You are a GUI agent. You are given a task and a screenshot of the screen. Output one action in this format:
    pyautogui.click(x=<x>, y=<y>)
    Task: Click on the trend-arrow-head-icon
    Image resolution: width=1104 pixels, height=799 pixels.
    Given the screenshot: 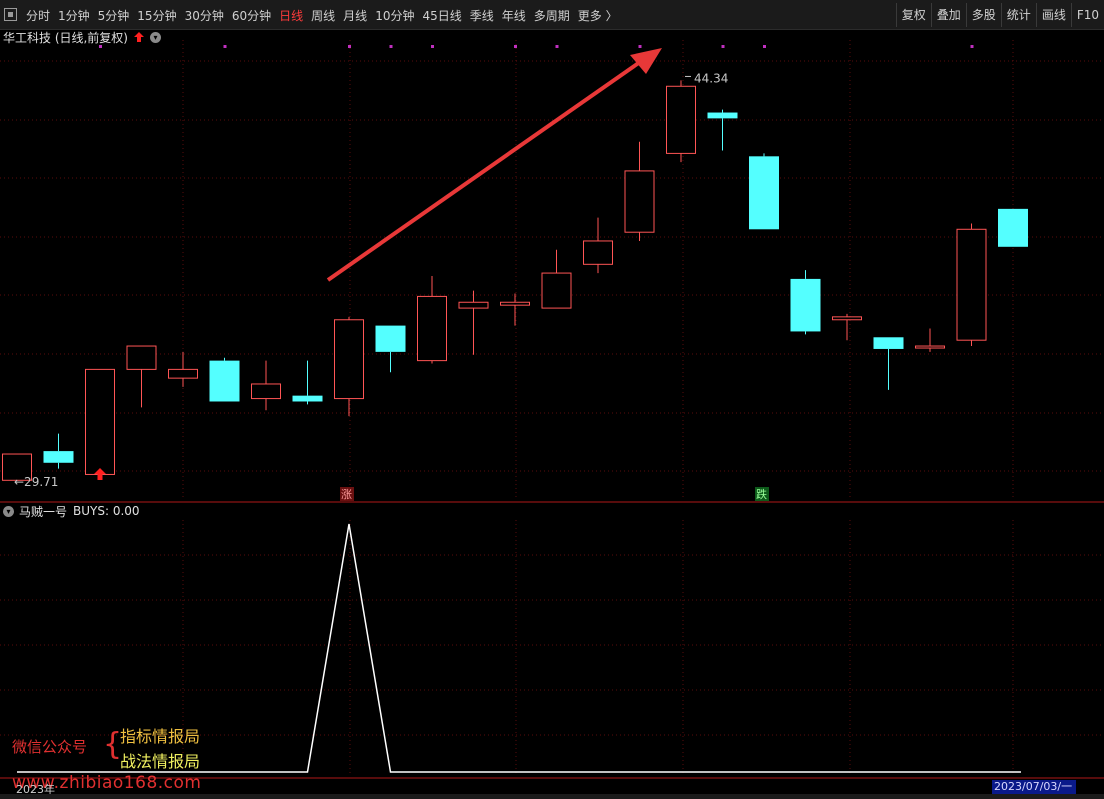 What is the action you would take?
    pyautogui.click(x=646, y=61)
    